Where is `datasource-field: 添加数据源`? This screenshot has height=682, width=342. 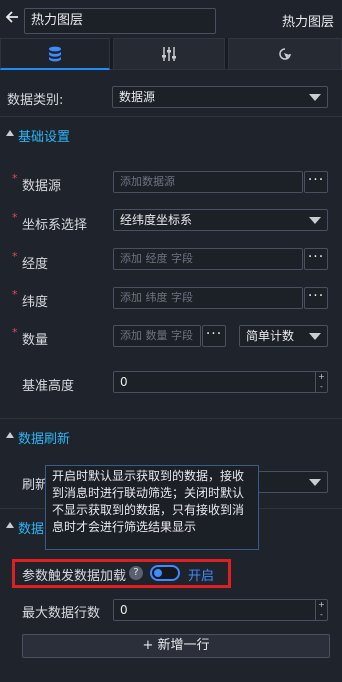 datasource-field: 添加数据源 is located at coordinates (208, 182).